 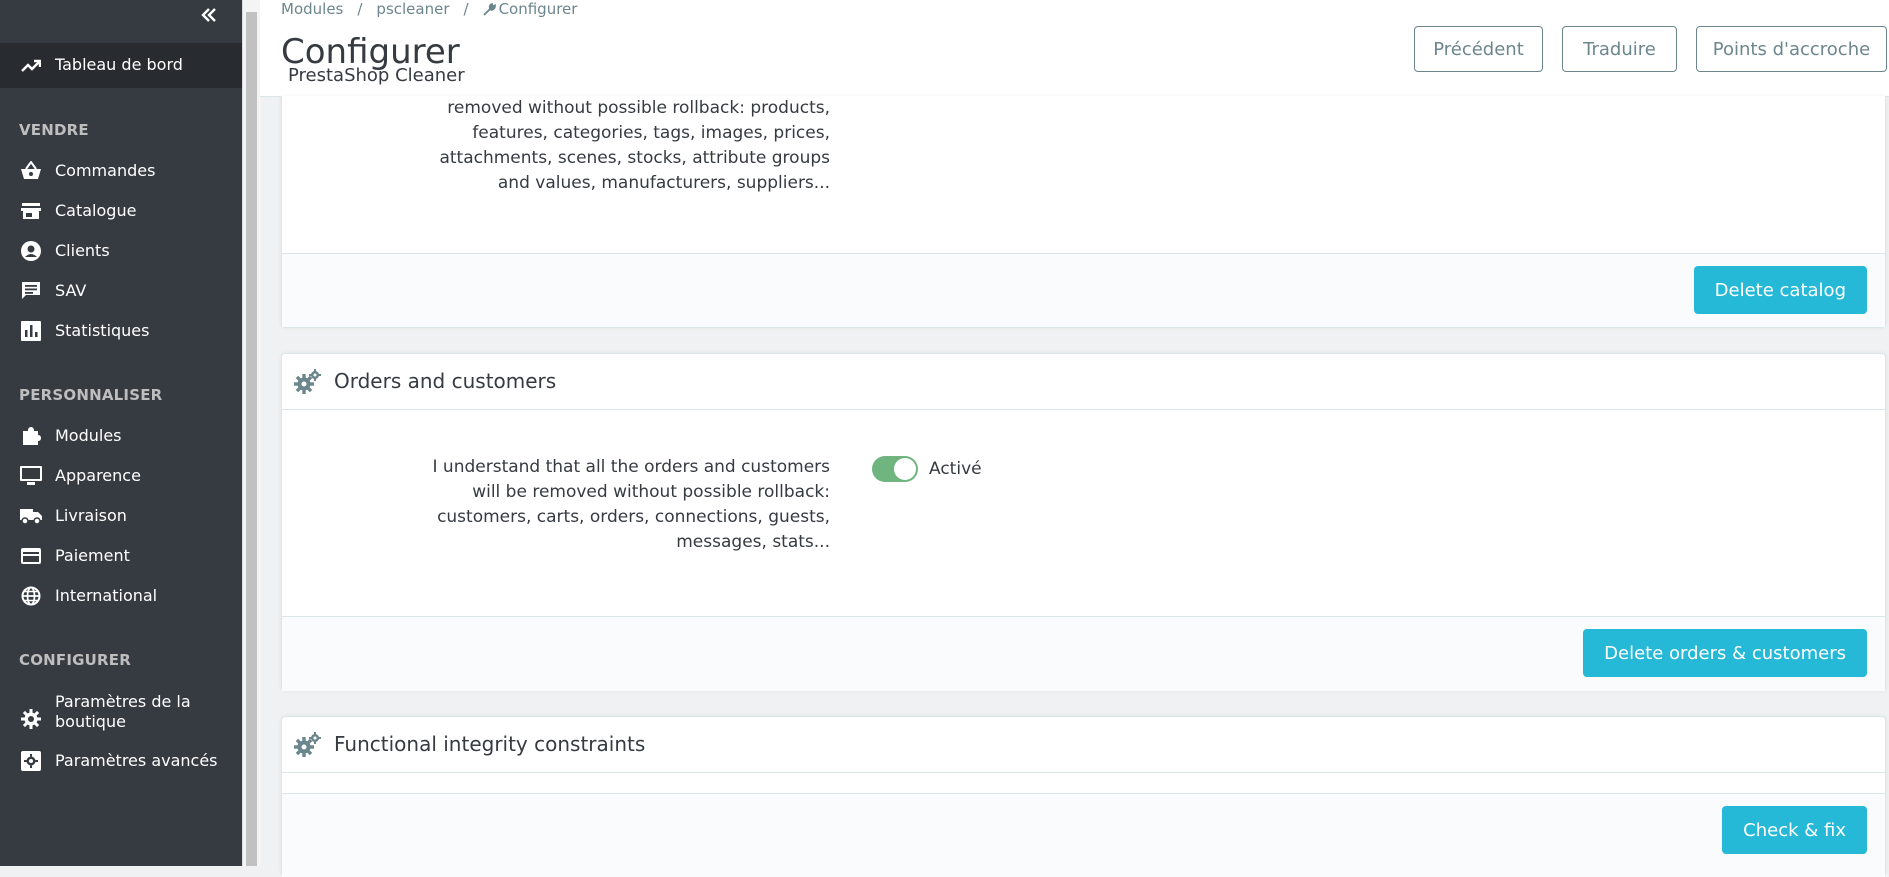 What do you see at coordinates (955, 469) in the screenshot?
I see `toggle-label: Activé` at bounding box center [955, 469].